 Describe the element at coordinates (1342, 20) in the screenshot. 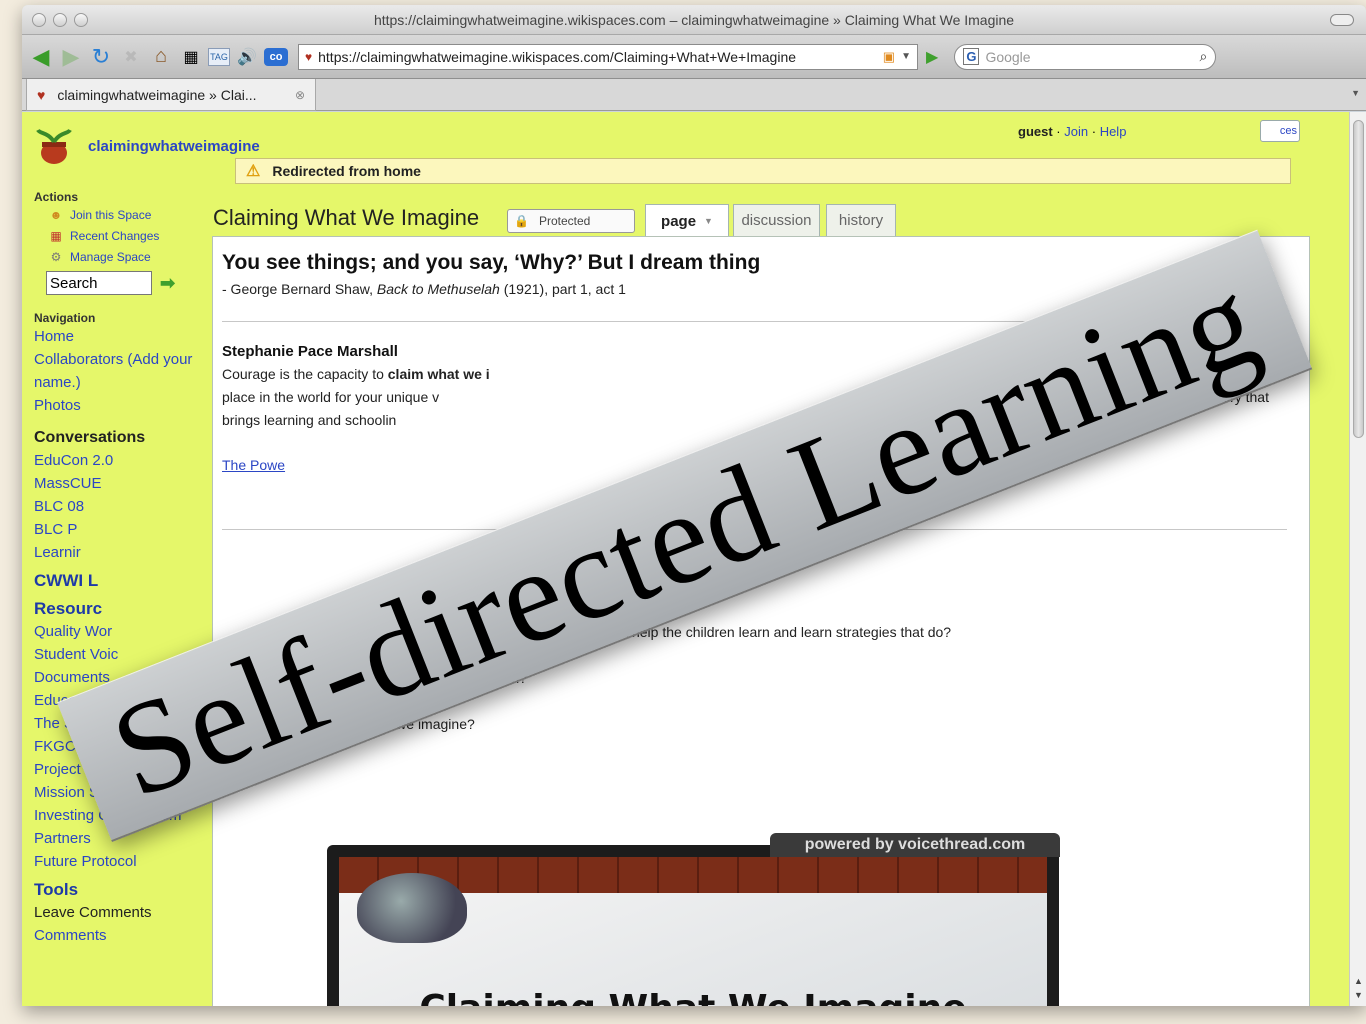

I see `toolbar-toggle-button` at that location.